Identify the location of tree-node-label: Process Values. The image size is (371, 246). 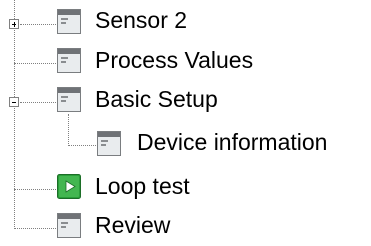
(174, 60).